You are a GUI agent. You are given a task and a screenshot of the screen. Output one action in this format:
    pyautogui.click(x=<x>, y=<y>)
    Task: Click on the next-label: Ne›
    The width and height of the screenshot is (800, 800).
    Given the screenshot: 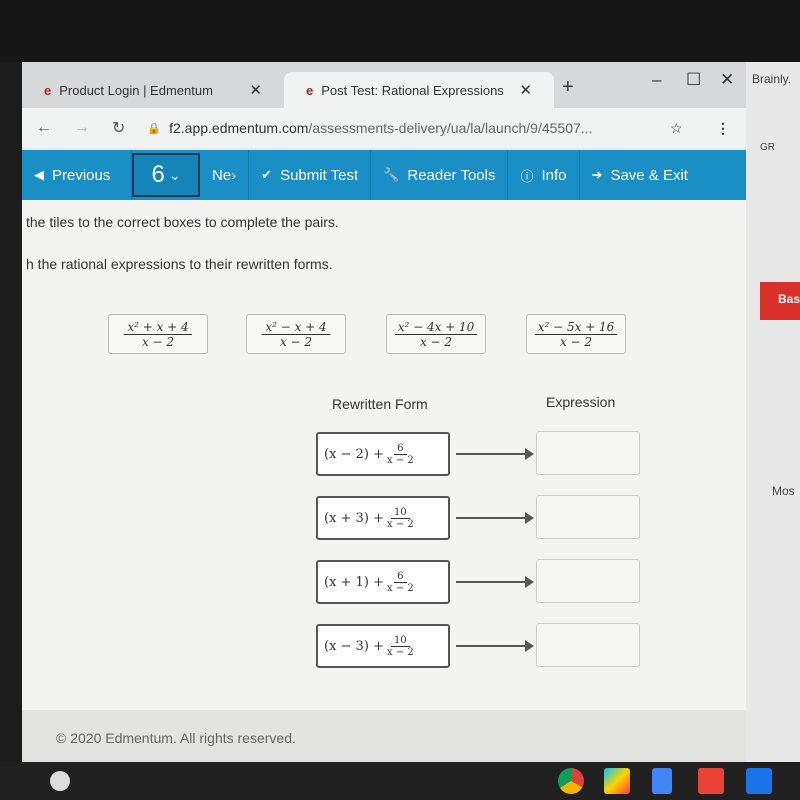 What is the action you would take?
    pyautogui.click(x=224, y=175)
    